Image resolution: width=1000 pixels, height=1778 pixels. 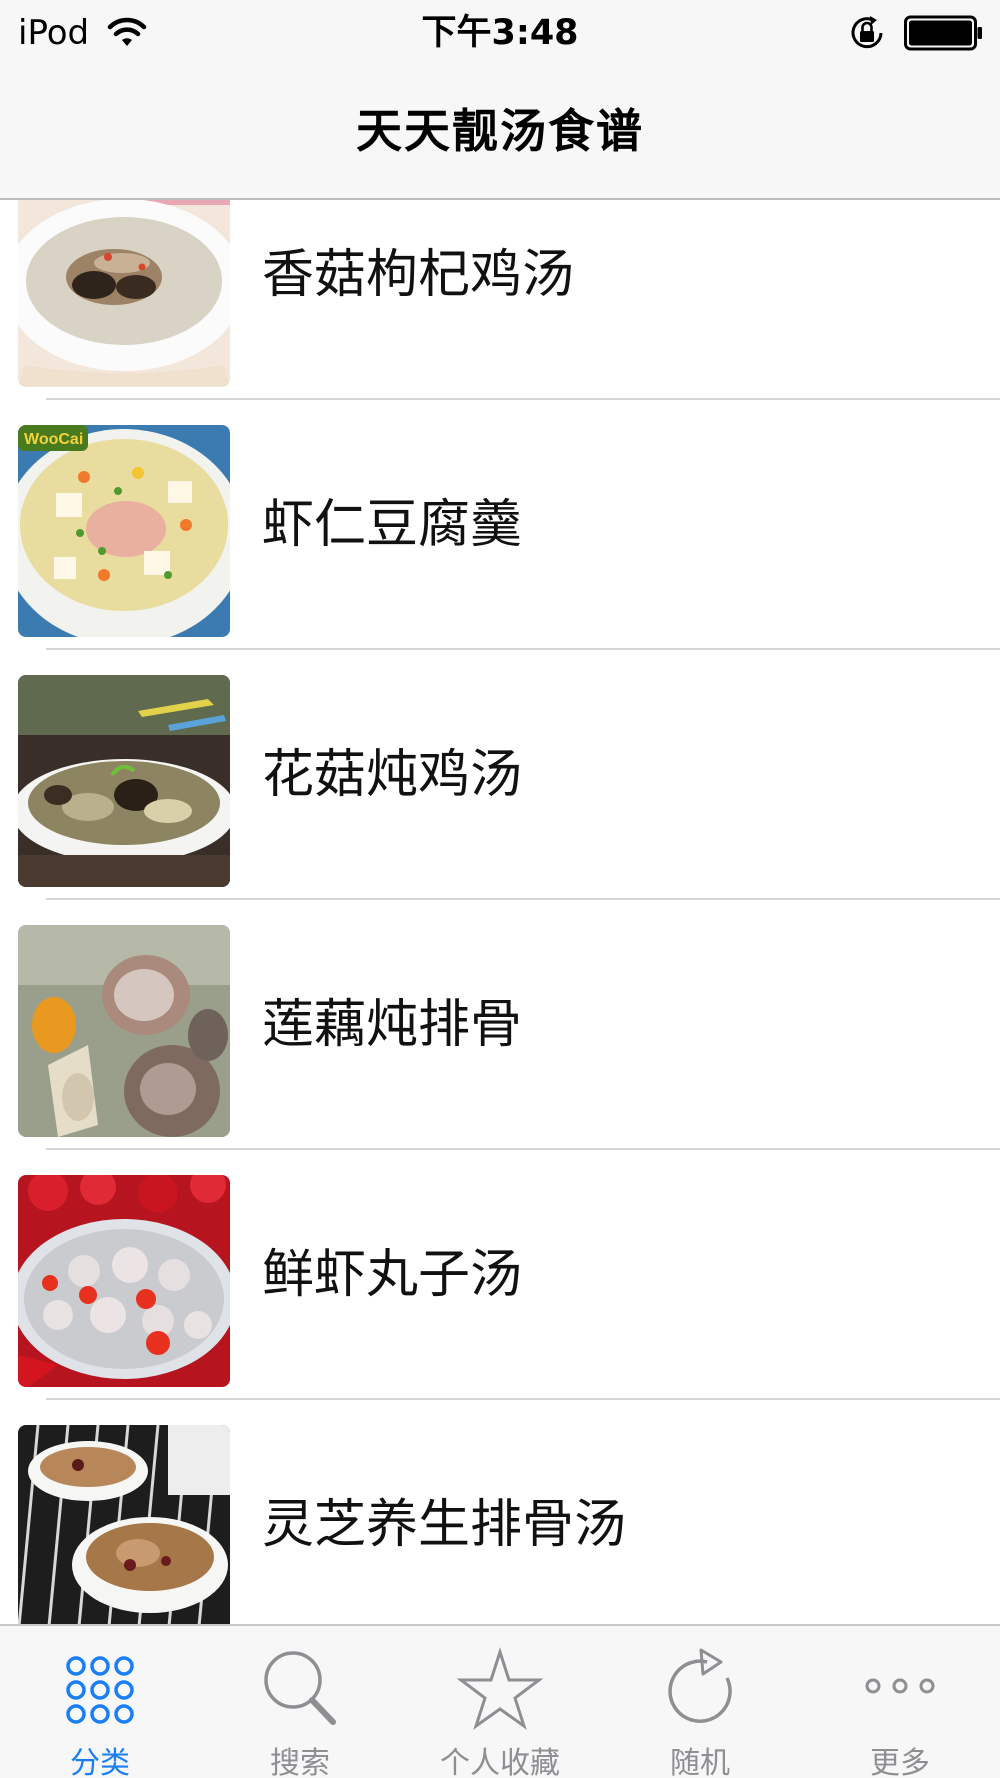 I want to click on tab-bar: 分类 搜索 个人收藏 随机 更多, so click(x=500, y=1701).